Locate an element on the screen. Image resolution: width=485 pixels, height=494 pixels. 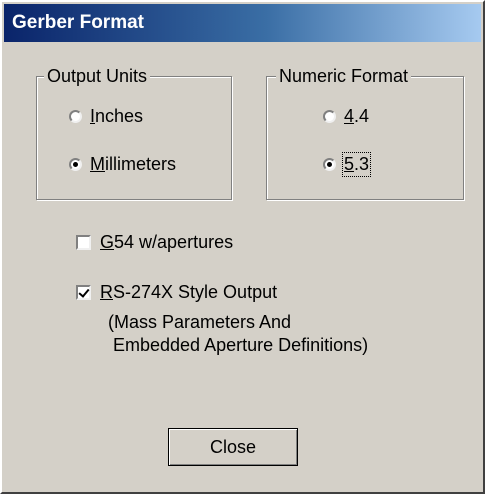
checkbox-g54-apertures: G54 w/apertures is located at coordinates (154, 242).